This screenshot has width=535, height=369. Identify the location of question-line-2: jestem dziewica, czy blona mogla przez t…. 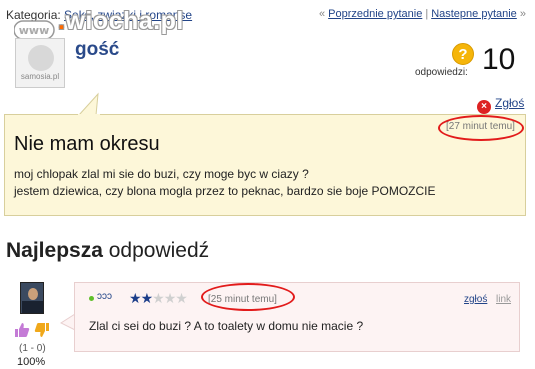
(225, 191).